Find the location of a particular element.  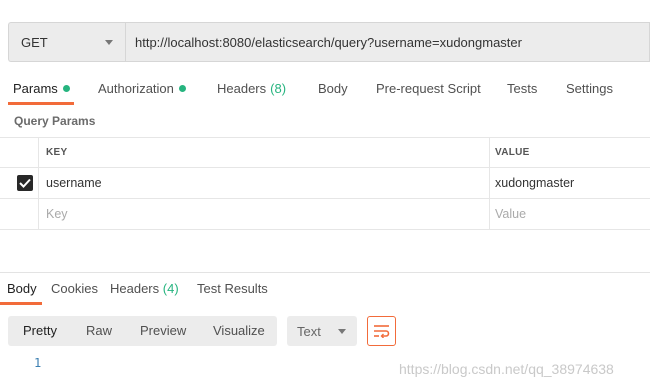

wrap-lines-icon is located at coordinates (382, 331).